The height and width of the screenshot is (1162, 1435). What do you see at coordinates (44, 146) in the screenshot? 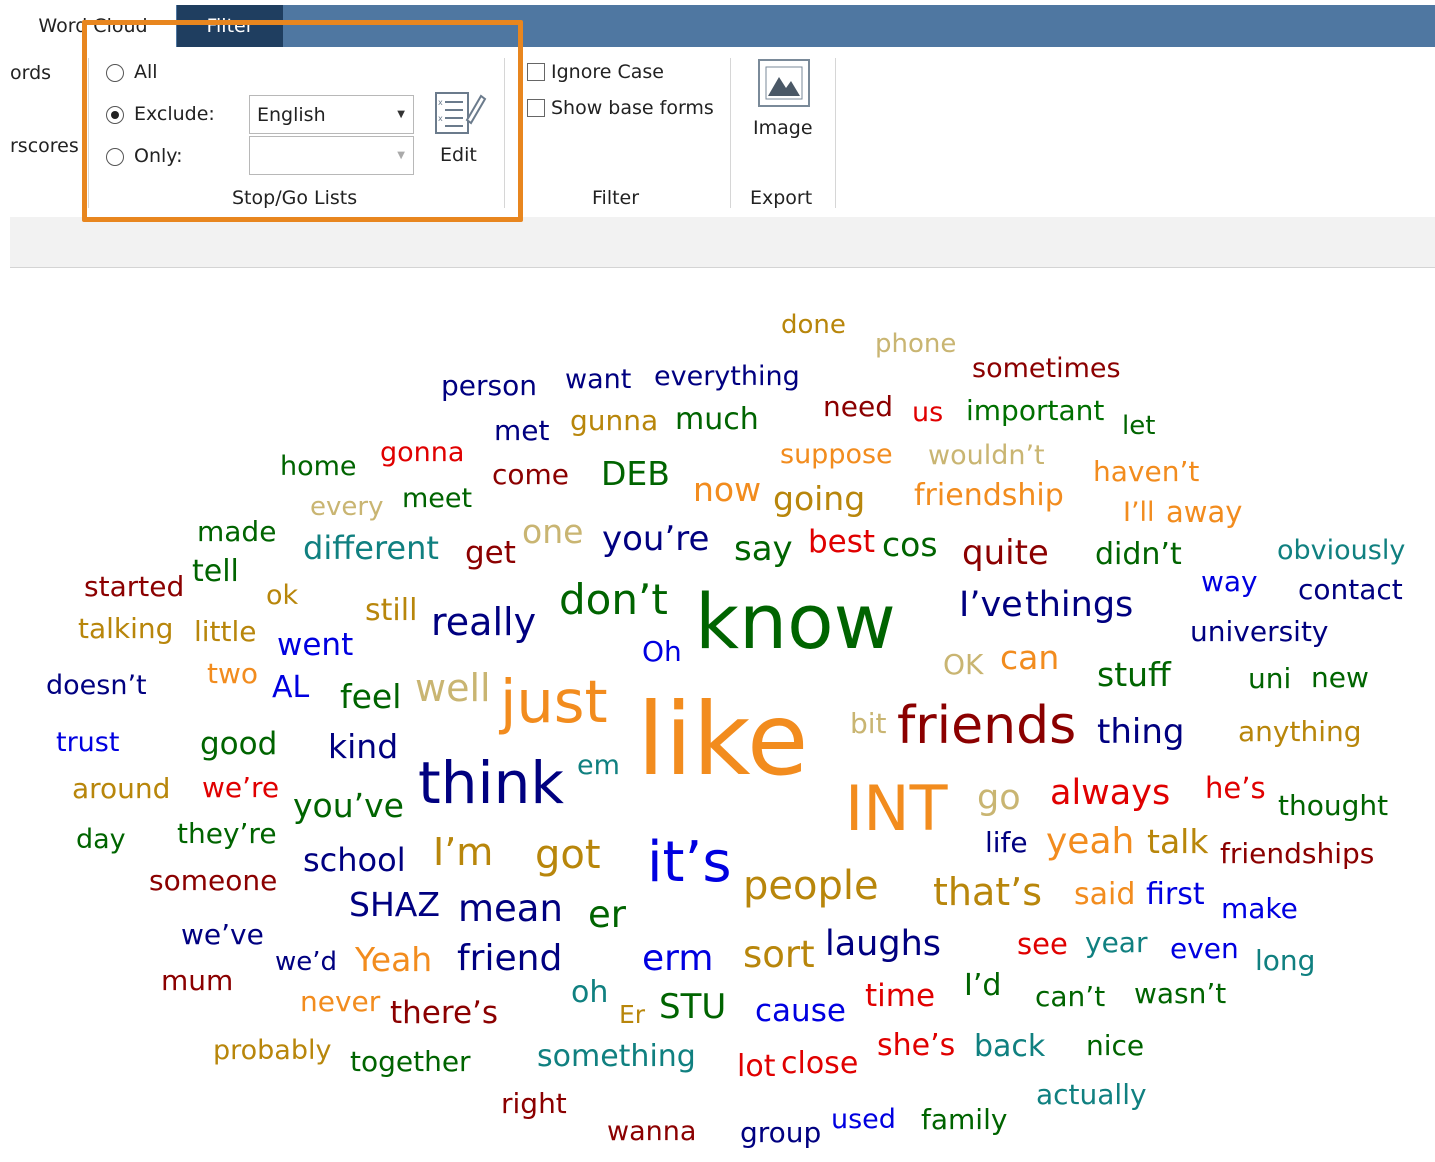
I see `ribbon-partial-label-2: rscores` at bounding box center [44, 146].